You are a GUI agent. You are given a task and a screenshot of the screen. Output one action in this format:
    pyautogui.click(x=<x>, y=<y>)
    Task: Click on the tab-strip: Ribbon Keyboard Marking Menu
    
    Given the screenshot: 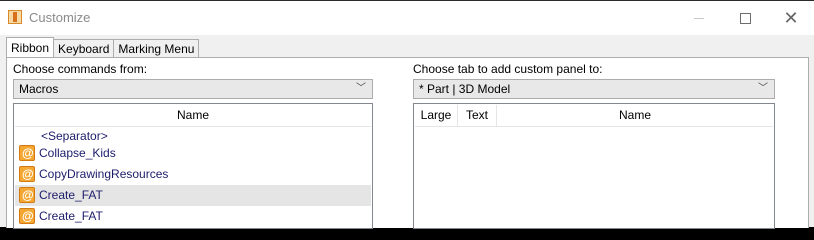 What is the action you would take?
    pyautogui.click(x=103, y=47)
    